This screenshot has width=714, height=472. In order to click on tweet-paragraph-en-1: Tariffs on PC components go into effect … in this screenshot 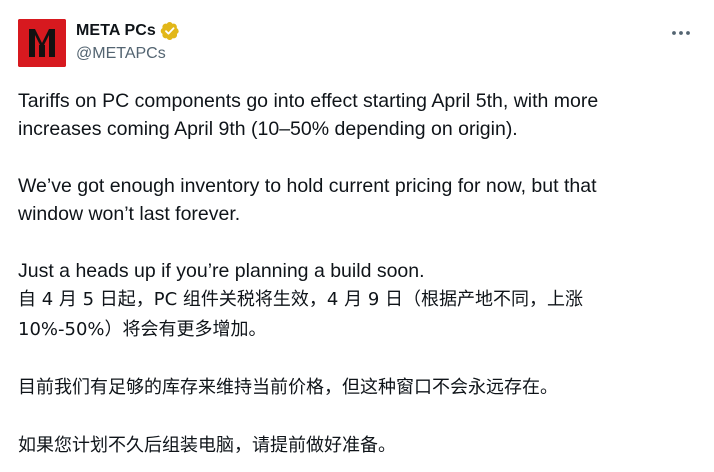, I will do `click(308, 115)`.